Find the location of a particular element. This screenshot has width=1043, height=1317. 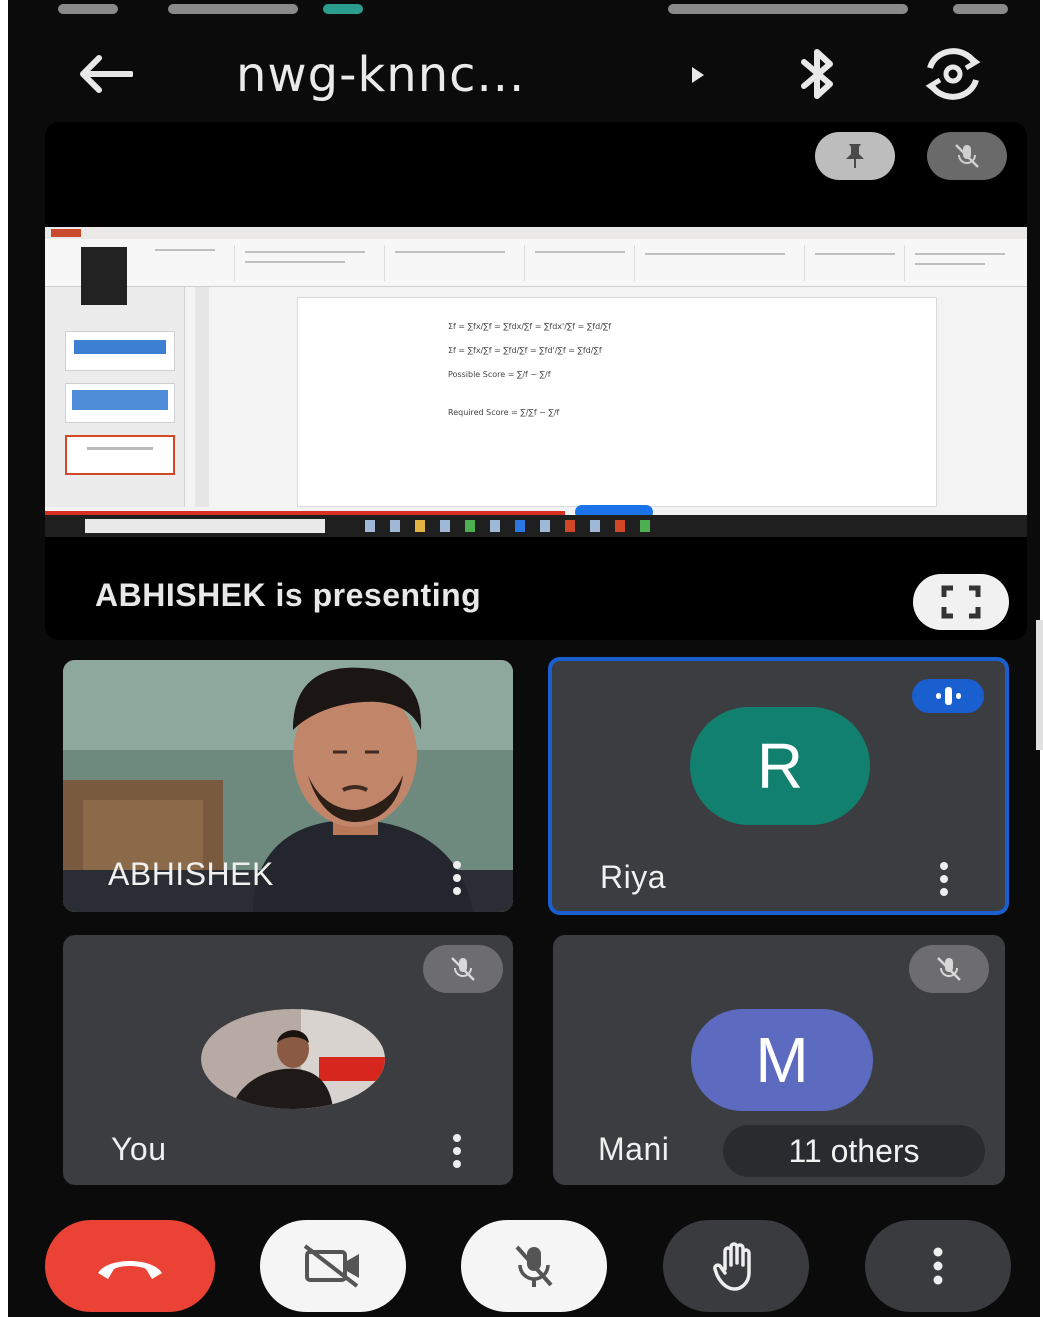

slide-line: Required Score = ∑/∑f − ∑/f is located at coordinates (504, 412).